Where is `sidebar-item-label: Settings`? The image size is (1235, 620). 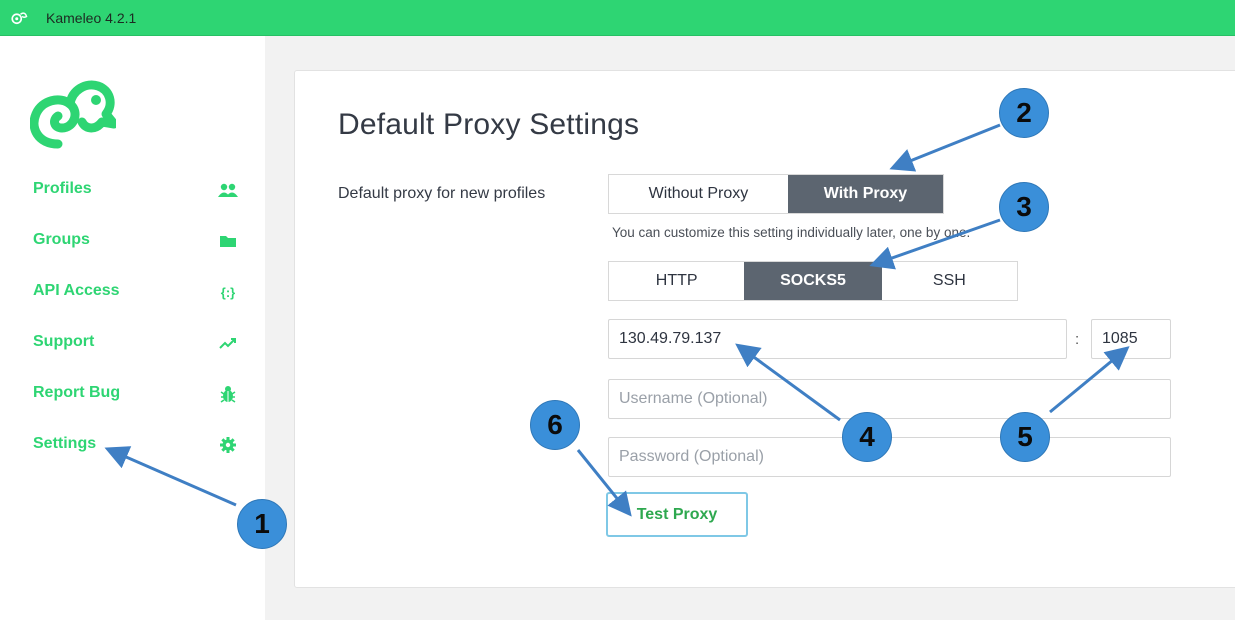 sidebar-item-label: Settings is located at coordinates (65, 443).